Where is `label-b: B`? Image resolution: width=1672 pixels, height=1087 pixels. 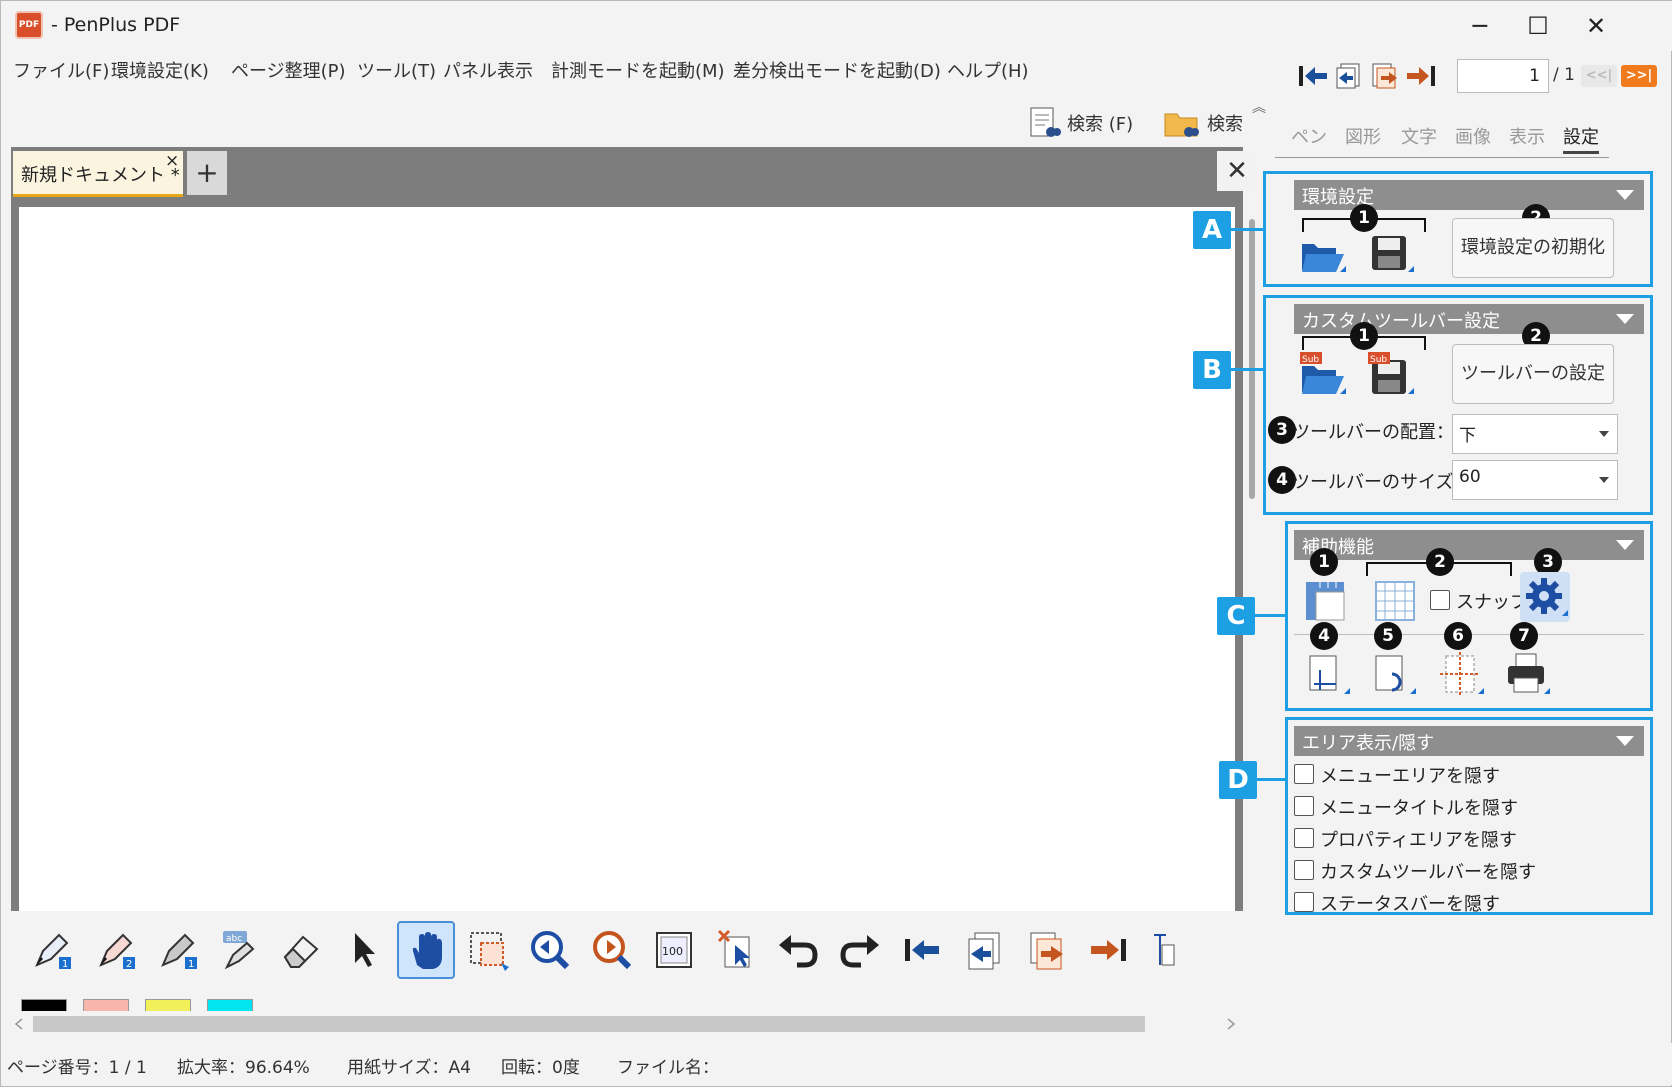
label-b: B is located at coordinates (1212, 370).